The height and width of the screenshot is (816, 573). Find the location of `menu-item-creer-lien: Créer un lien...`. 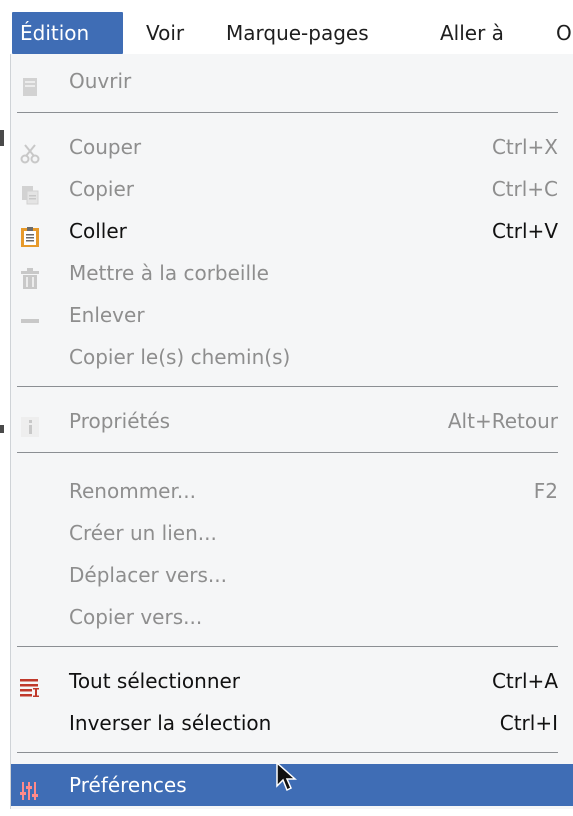

menu-item-creer-lien: Créer un lien... is located at coordinates (292, 533).